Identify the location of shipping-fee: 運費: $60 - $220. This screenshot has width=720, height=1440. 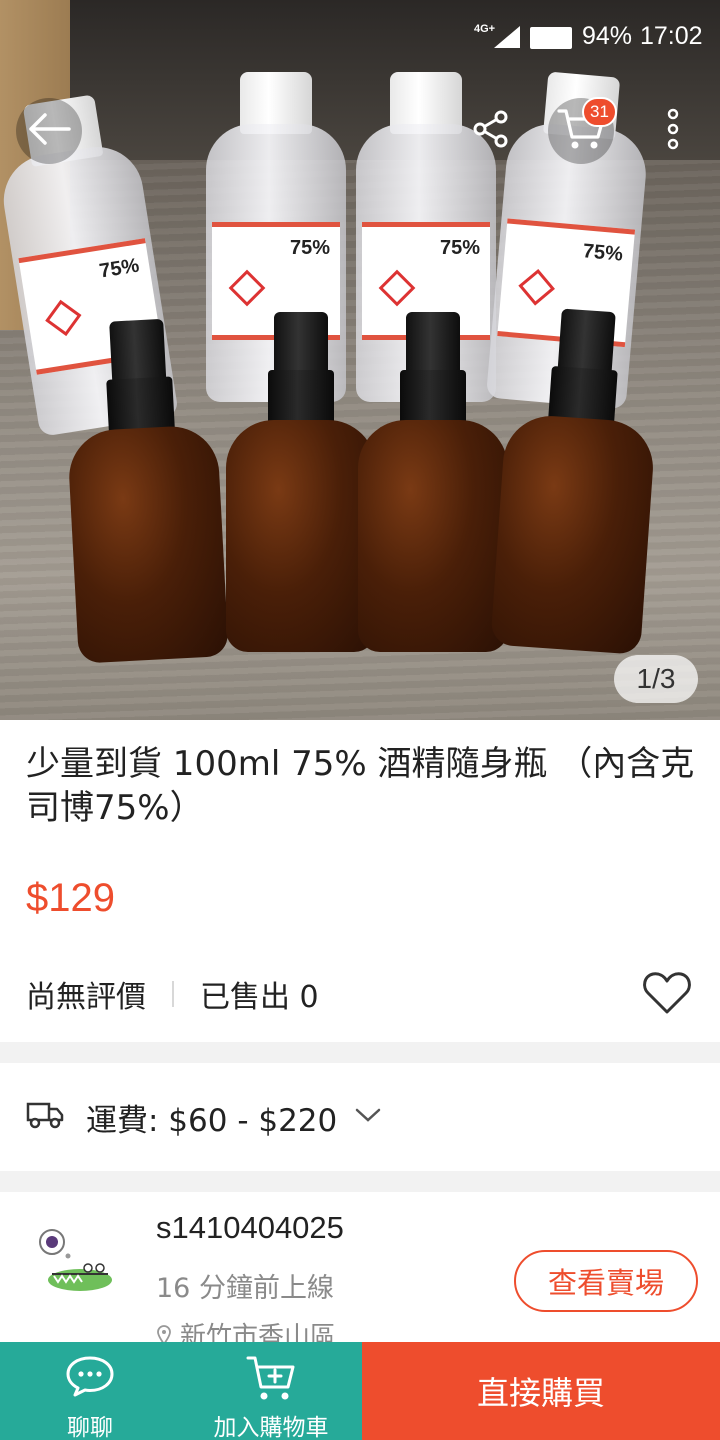
(211, 1117).